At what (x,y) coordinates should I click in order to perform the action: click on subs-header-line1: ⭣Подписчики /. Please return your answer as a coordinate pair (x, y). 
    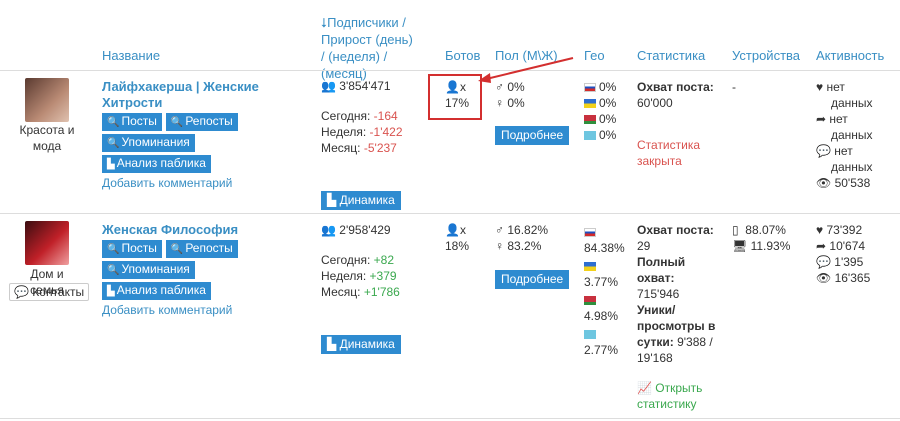
    Looking at the image, I should click on (363, 22).